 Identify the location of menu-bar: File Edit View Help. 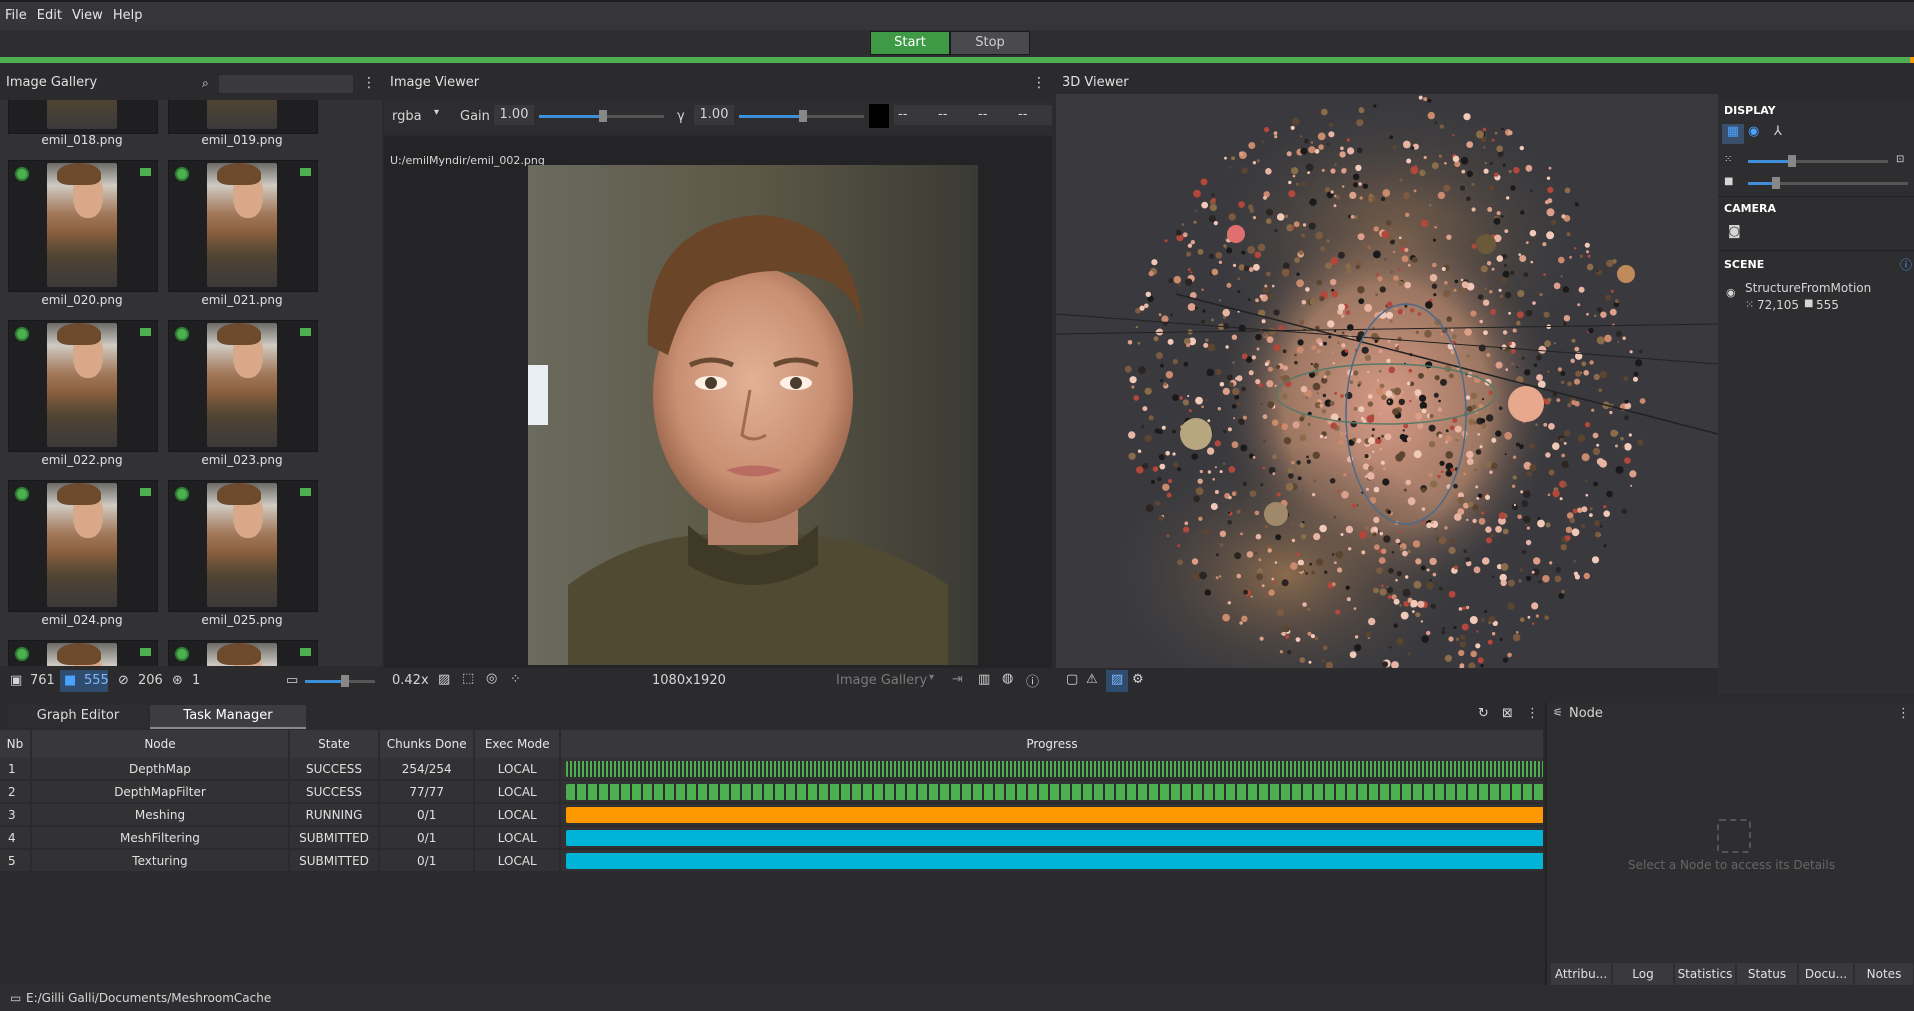
(957, 16).